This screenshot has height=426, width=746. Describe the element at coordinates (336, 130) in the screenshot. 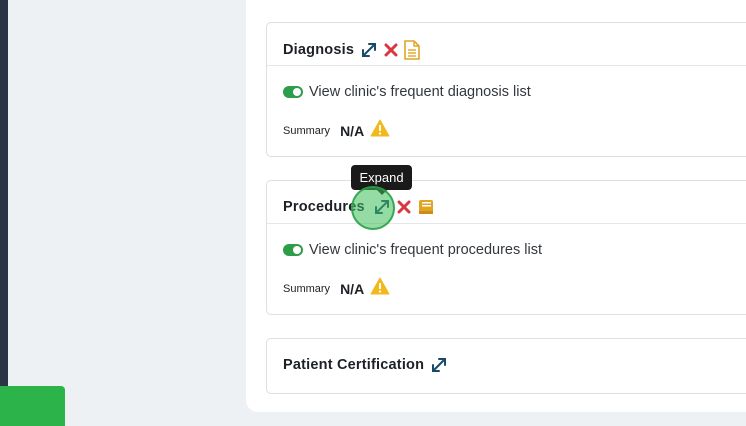

I see `diagnosis-summary-row: Summary N/A` at that location.